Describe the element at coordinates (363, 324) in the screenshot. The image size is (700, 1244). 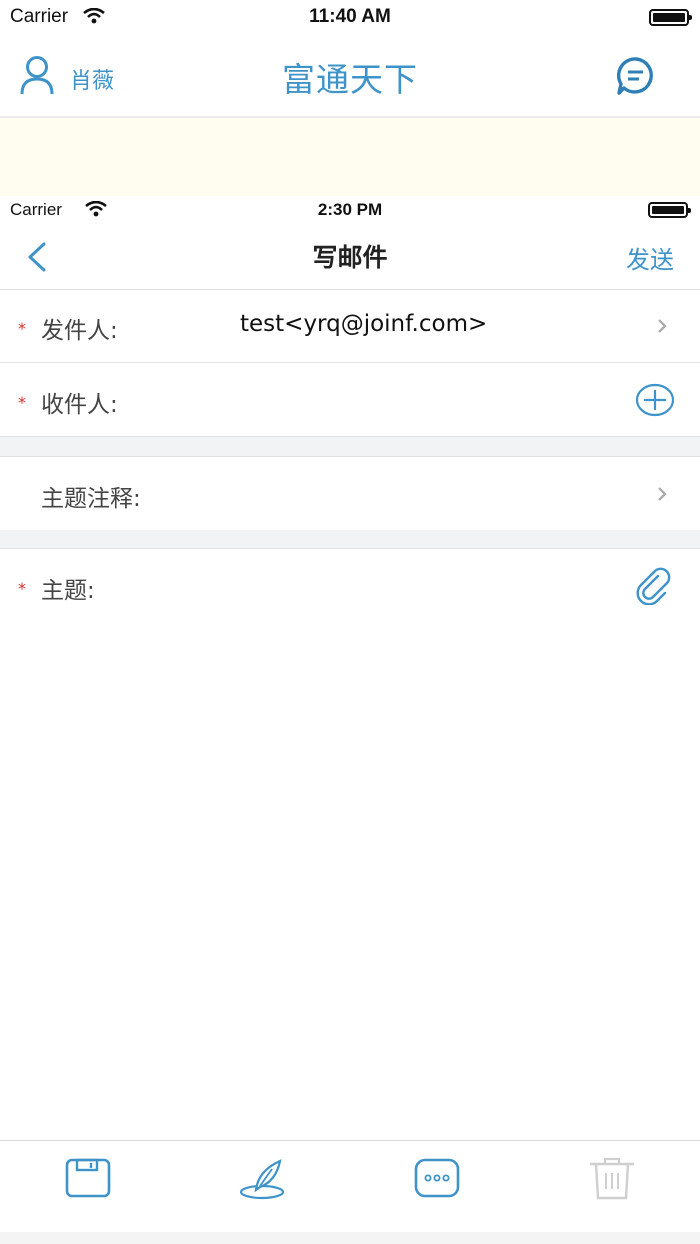
I see `sender-value: test<yrq@joinf.com>` at that location.